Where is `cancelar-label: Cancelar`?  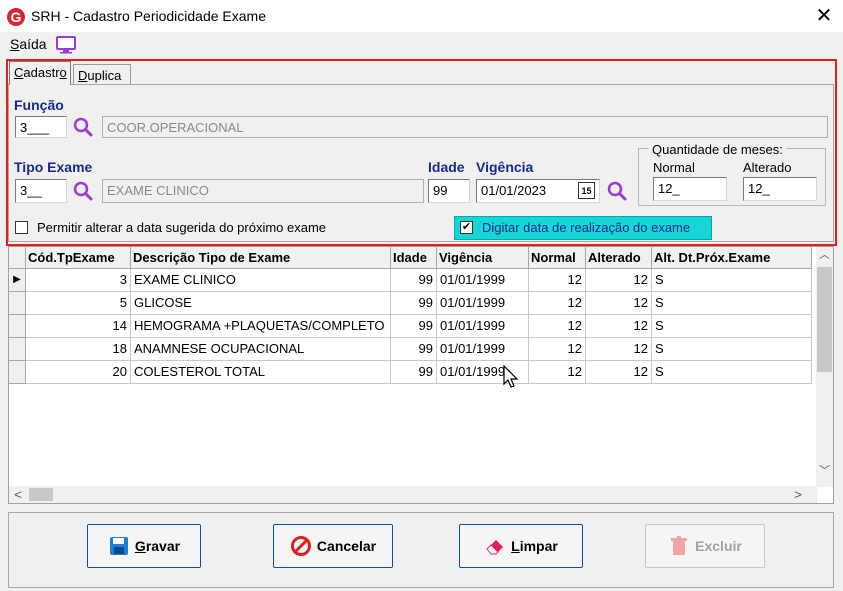
cancelar-label: Cancelar is located at coordinates (346, 546).